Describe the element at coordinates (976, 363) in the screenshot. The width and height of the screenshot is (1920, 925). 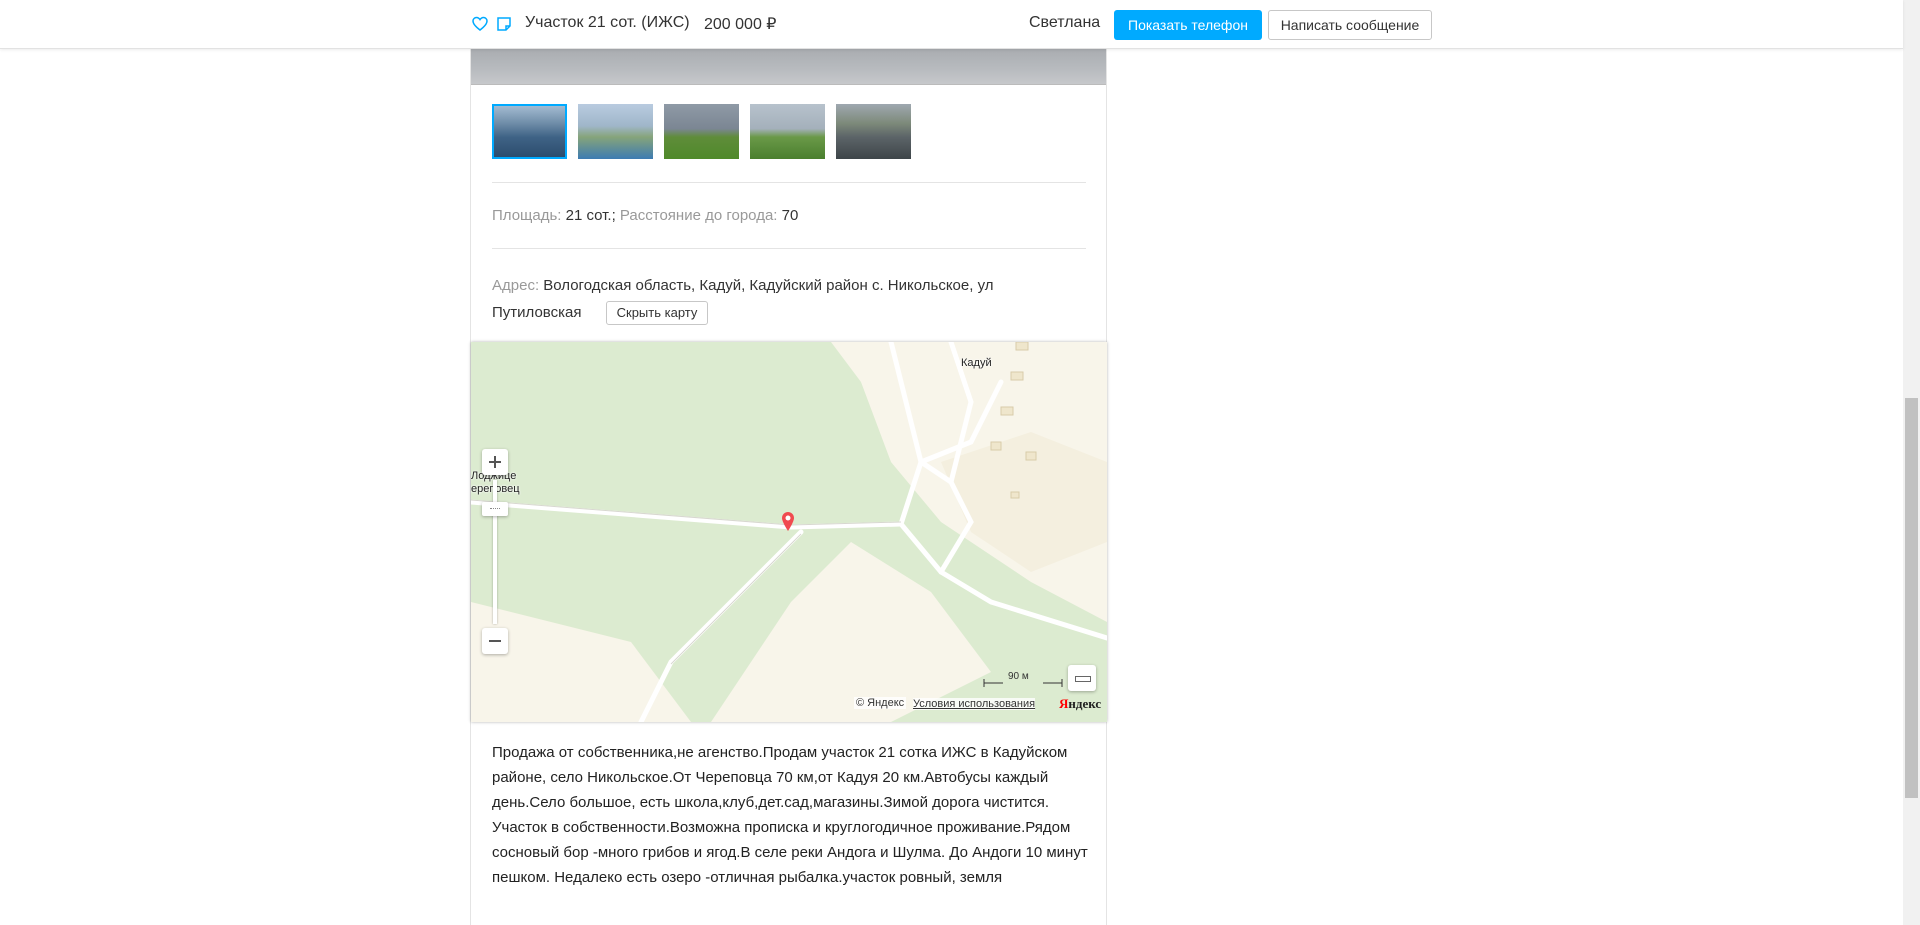
I see `map-label-kaduy: Кадуй` at that location.